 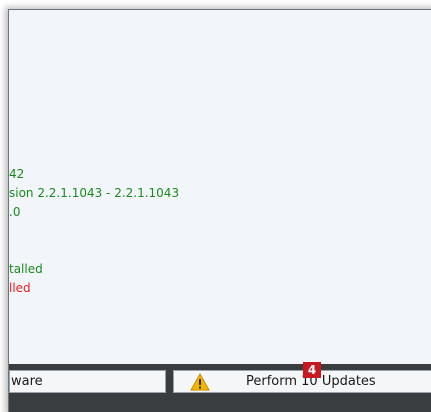 What do you see at coordinates (200, 382) in the screenshot?
I see `warning-triangle-icon` at bounding box center [200, 382].